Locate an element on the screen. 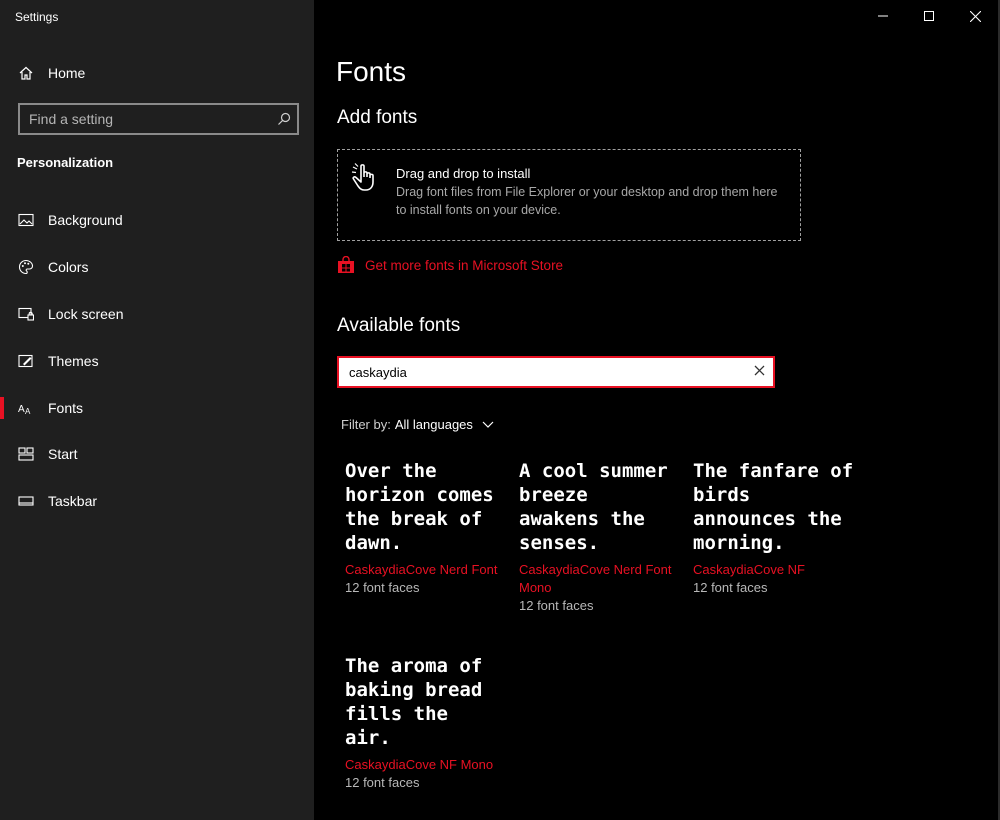 This screenshot has width=1000, height=820. sidebar-item-taskbar: Taskbar is located at coordinates (157, 501).